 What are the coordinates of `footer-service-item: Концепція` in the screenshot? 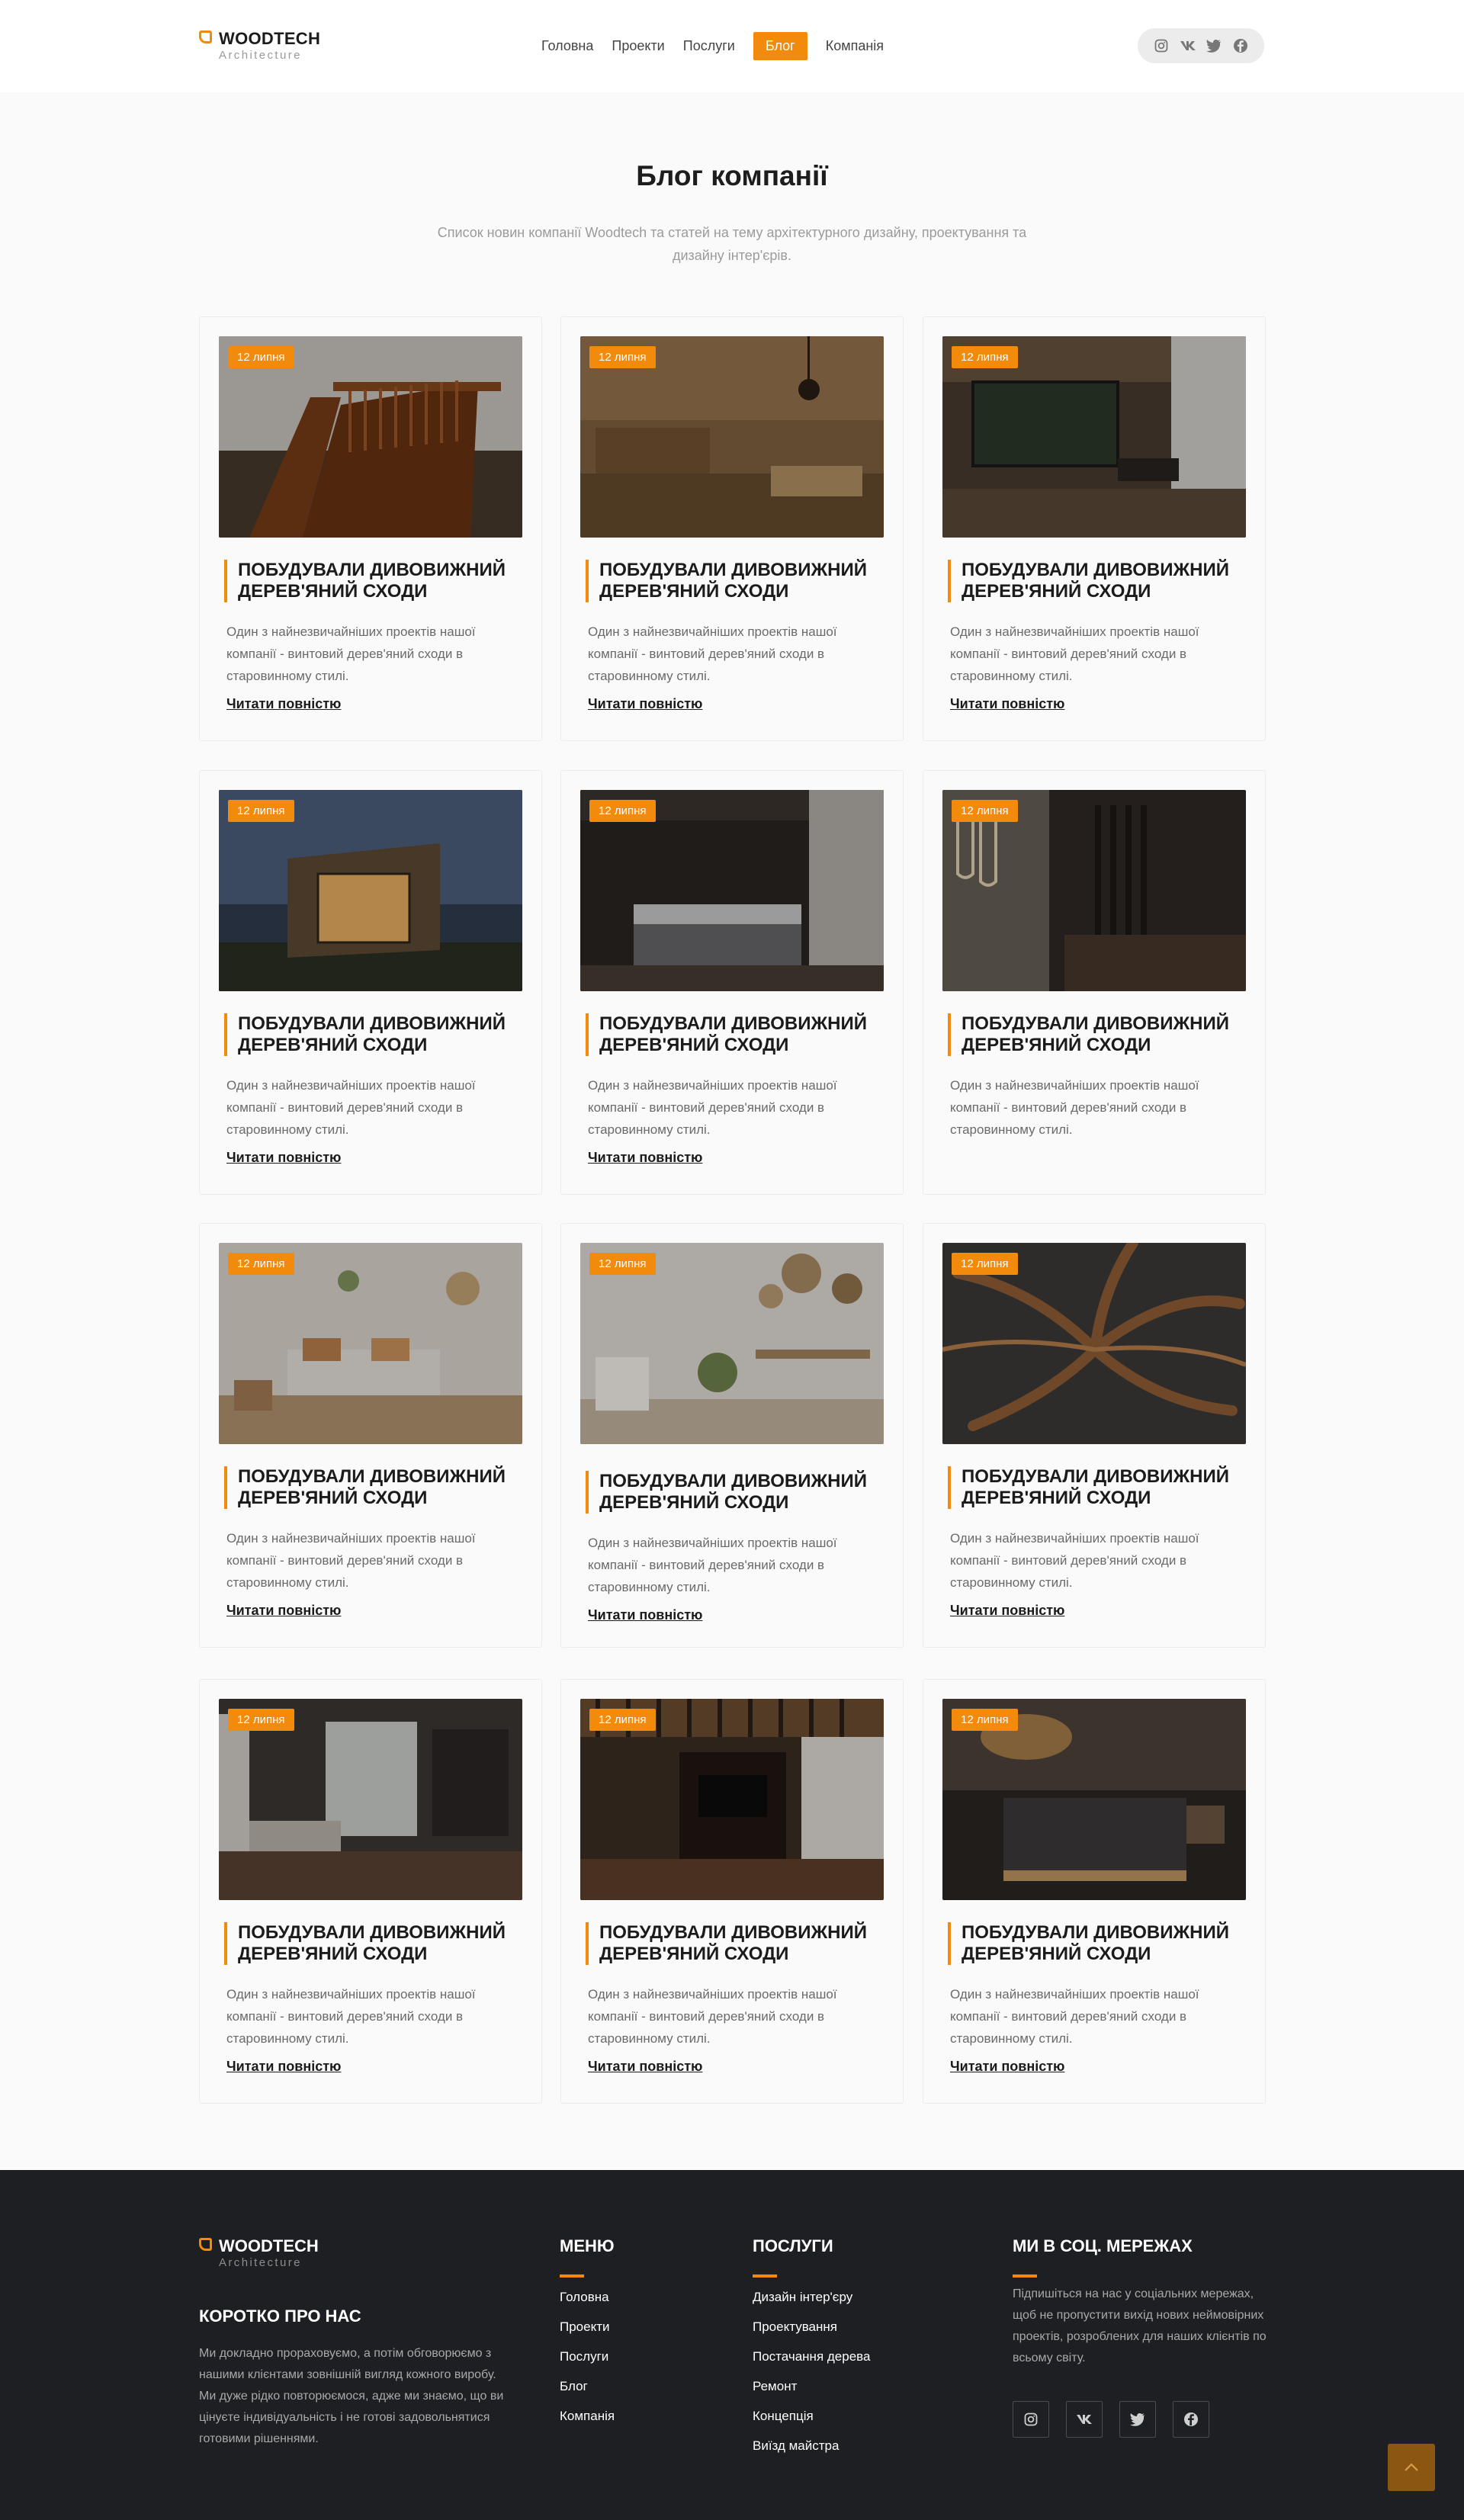 It's located at (811, 2416).